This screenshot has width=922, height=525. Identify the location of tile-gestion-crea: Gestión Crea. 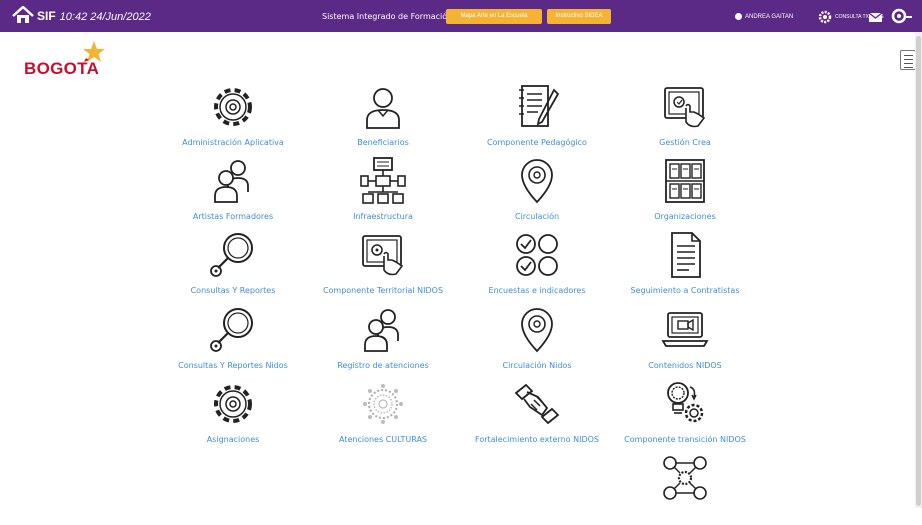
(685, 118).